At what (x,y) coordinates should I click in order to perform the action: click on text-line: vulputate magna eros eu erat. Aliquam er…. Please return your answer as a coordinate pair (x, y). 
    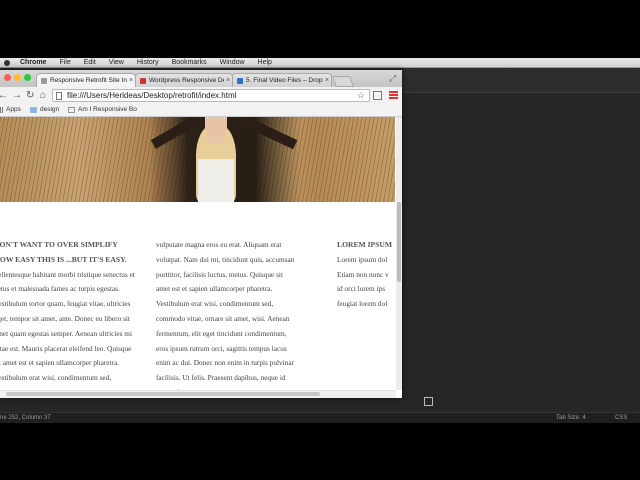
    Looking at the image, I should click on (219, 244).